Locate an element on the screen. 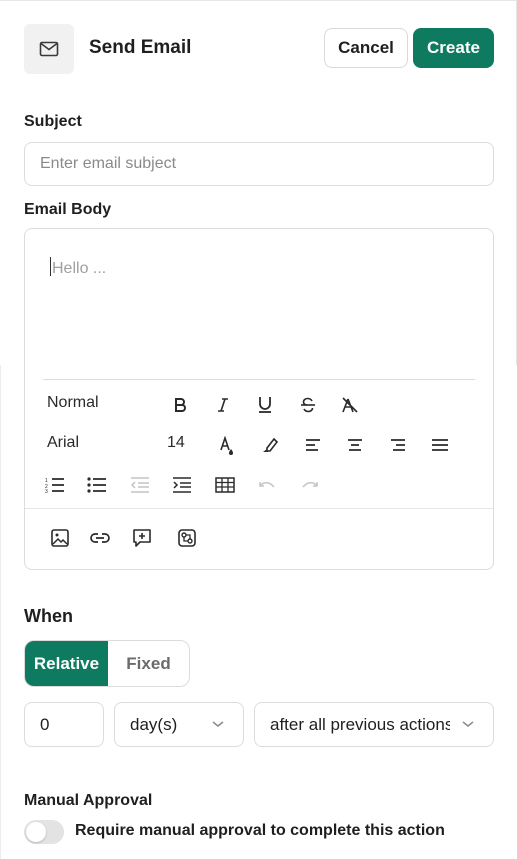 The image size is (517, 859). toolbar-row-3: 123 is located at coordinates (260, 485).